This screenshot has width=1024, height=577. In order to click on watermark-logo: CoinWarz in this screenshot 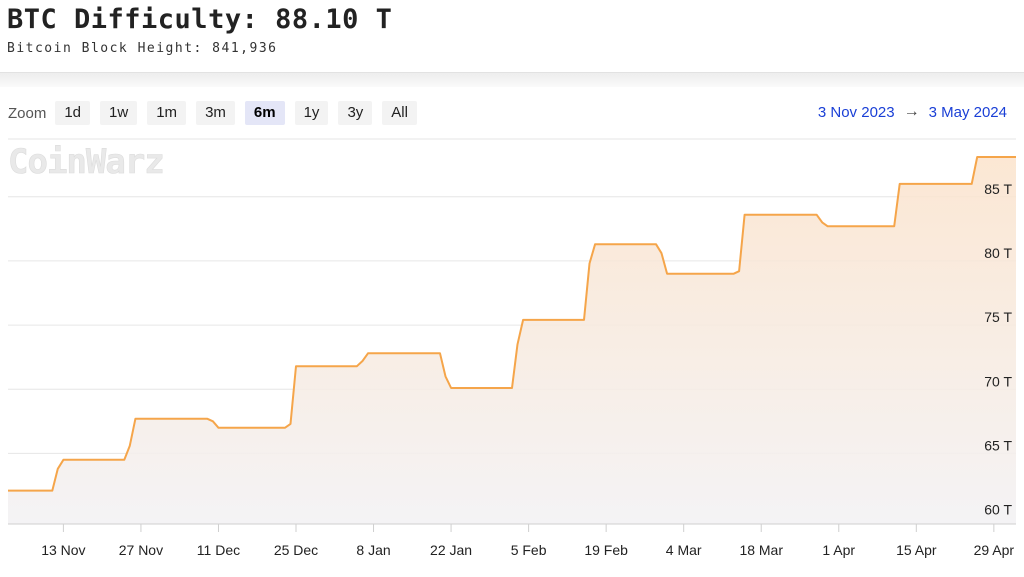, I will do `click(86, 162)`.